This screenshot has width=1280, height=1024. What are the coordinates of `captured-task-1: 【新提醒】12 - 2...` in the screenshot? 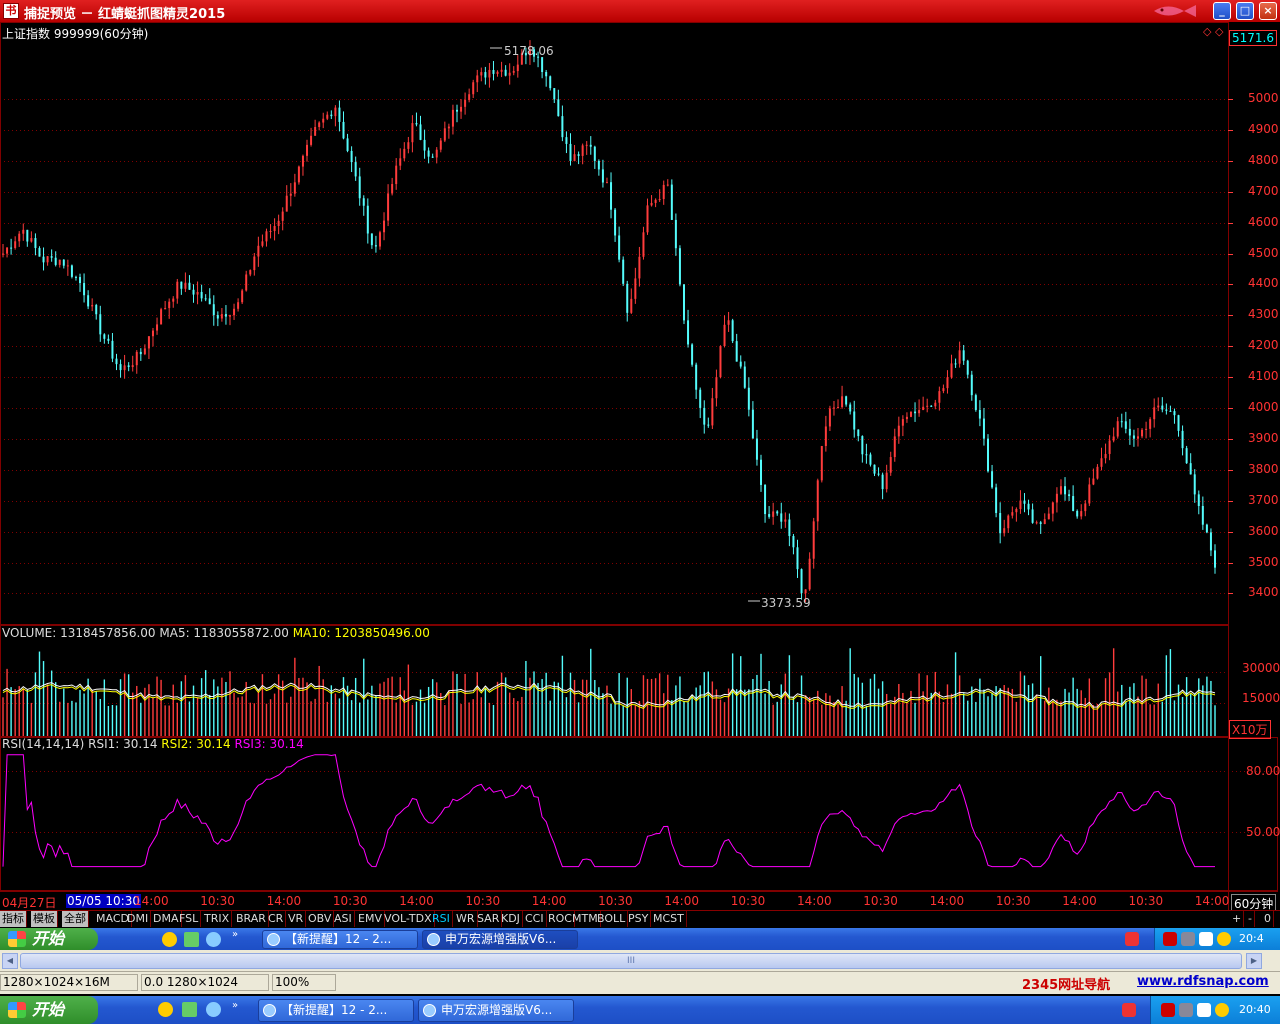 It's located at (340, 939).